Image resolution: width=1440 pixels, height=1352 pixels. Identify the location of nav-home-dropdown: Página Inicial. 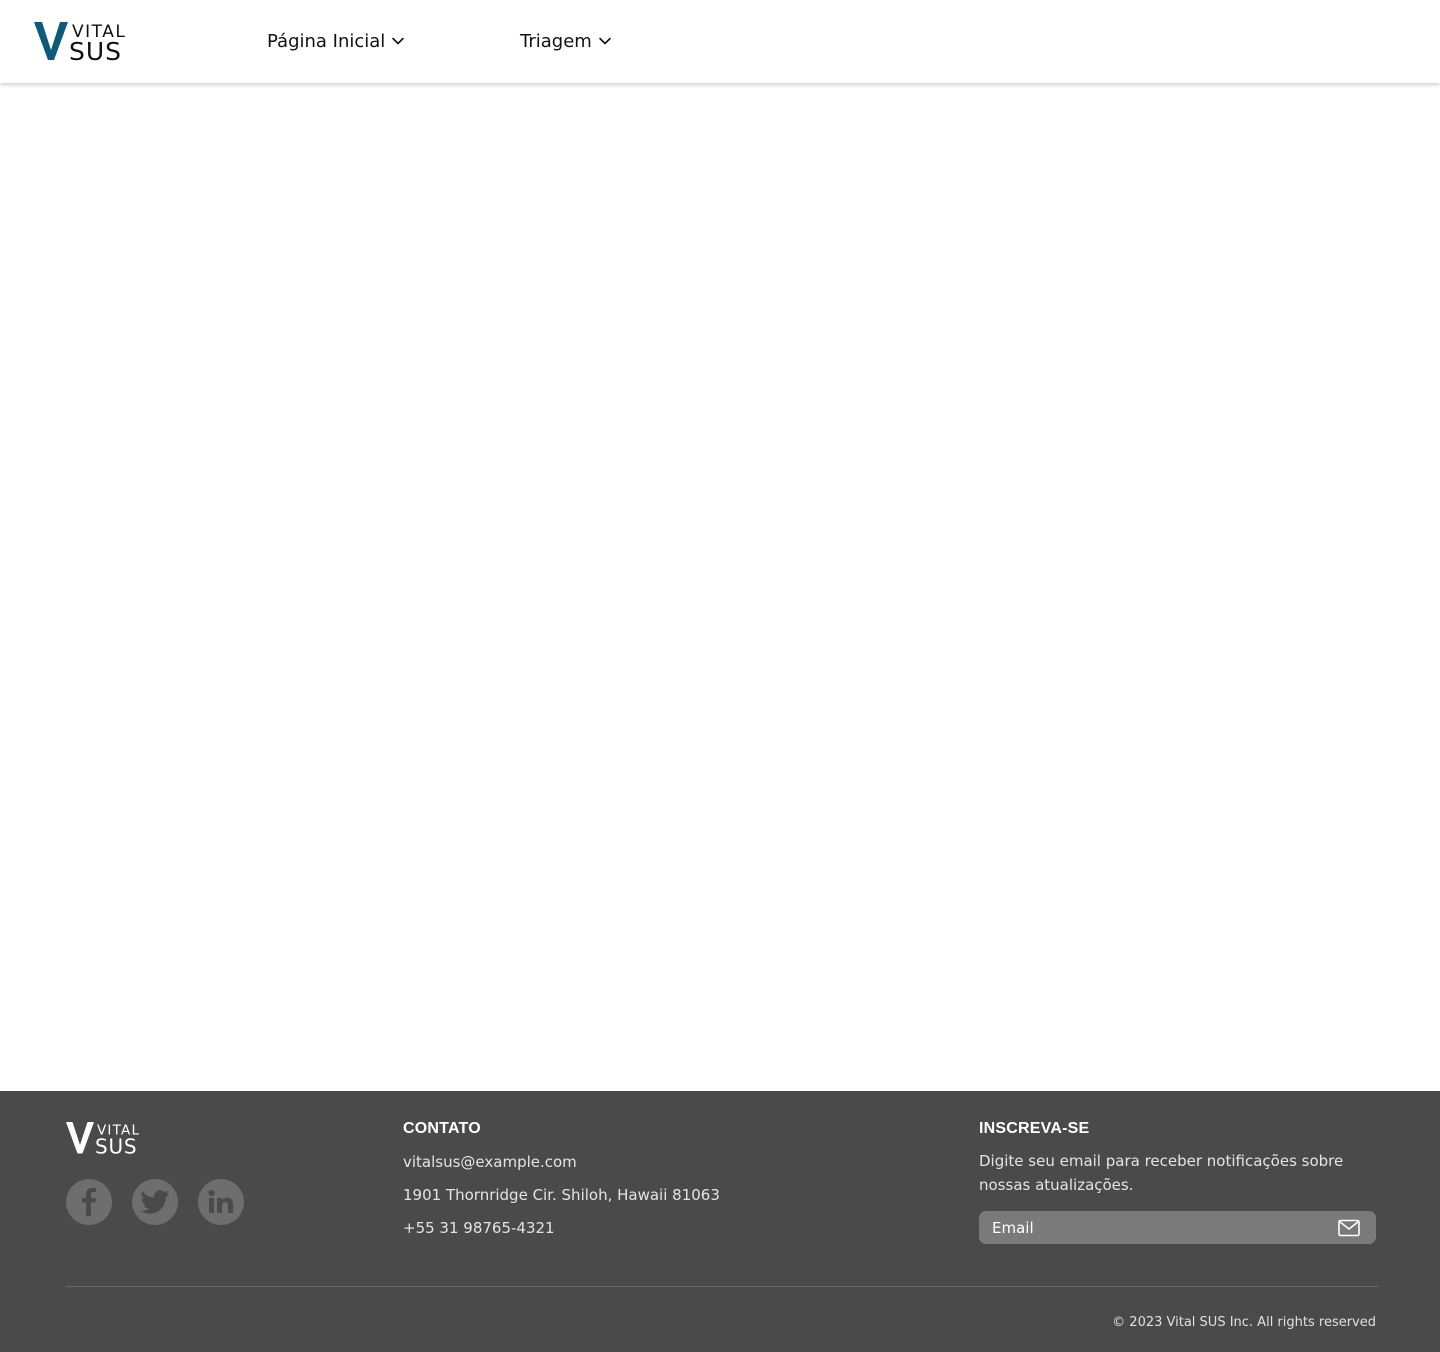
(336, 41).